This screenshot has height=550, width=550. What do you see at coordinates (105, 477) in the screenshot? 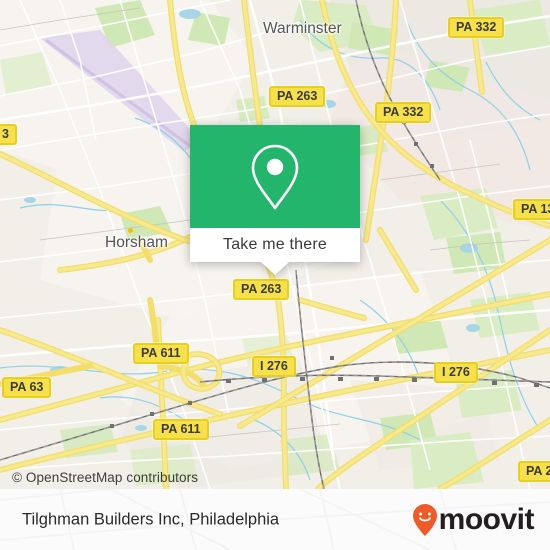
I see `map-attribution: © OpenStreetMap contributors` at bounding box center [105, 477].